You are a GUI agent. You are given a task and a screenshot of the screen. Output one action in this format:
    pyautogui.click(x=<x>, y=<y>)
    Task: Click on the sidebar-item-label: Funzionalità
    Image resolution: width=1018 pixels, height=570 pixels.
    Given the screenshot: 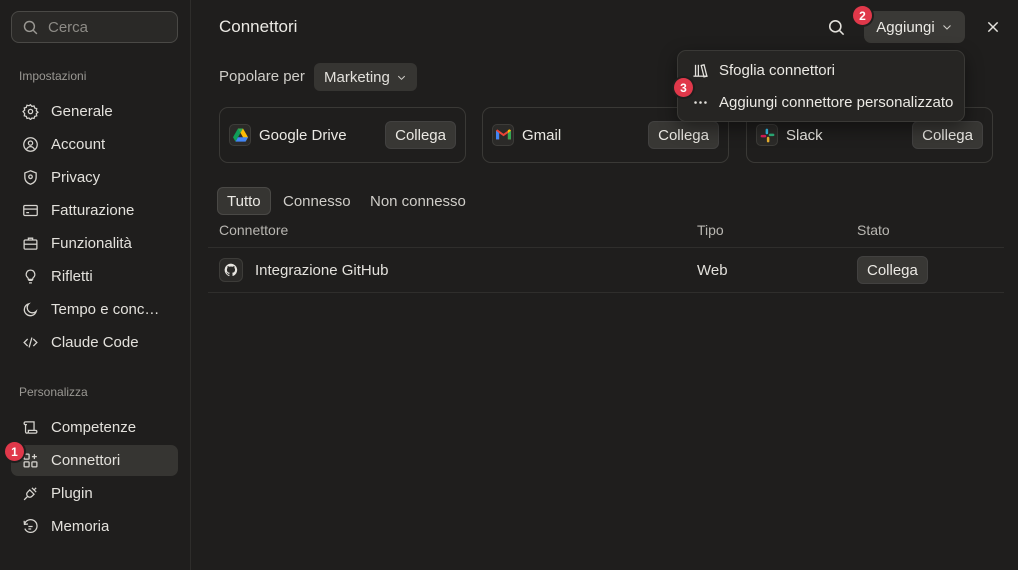 What is the action you would take?
    pyautogui.click(x=91, y=243)
    